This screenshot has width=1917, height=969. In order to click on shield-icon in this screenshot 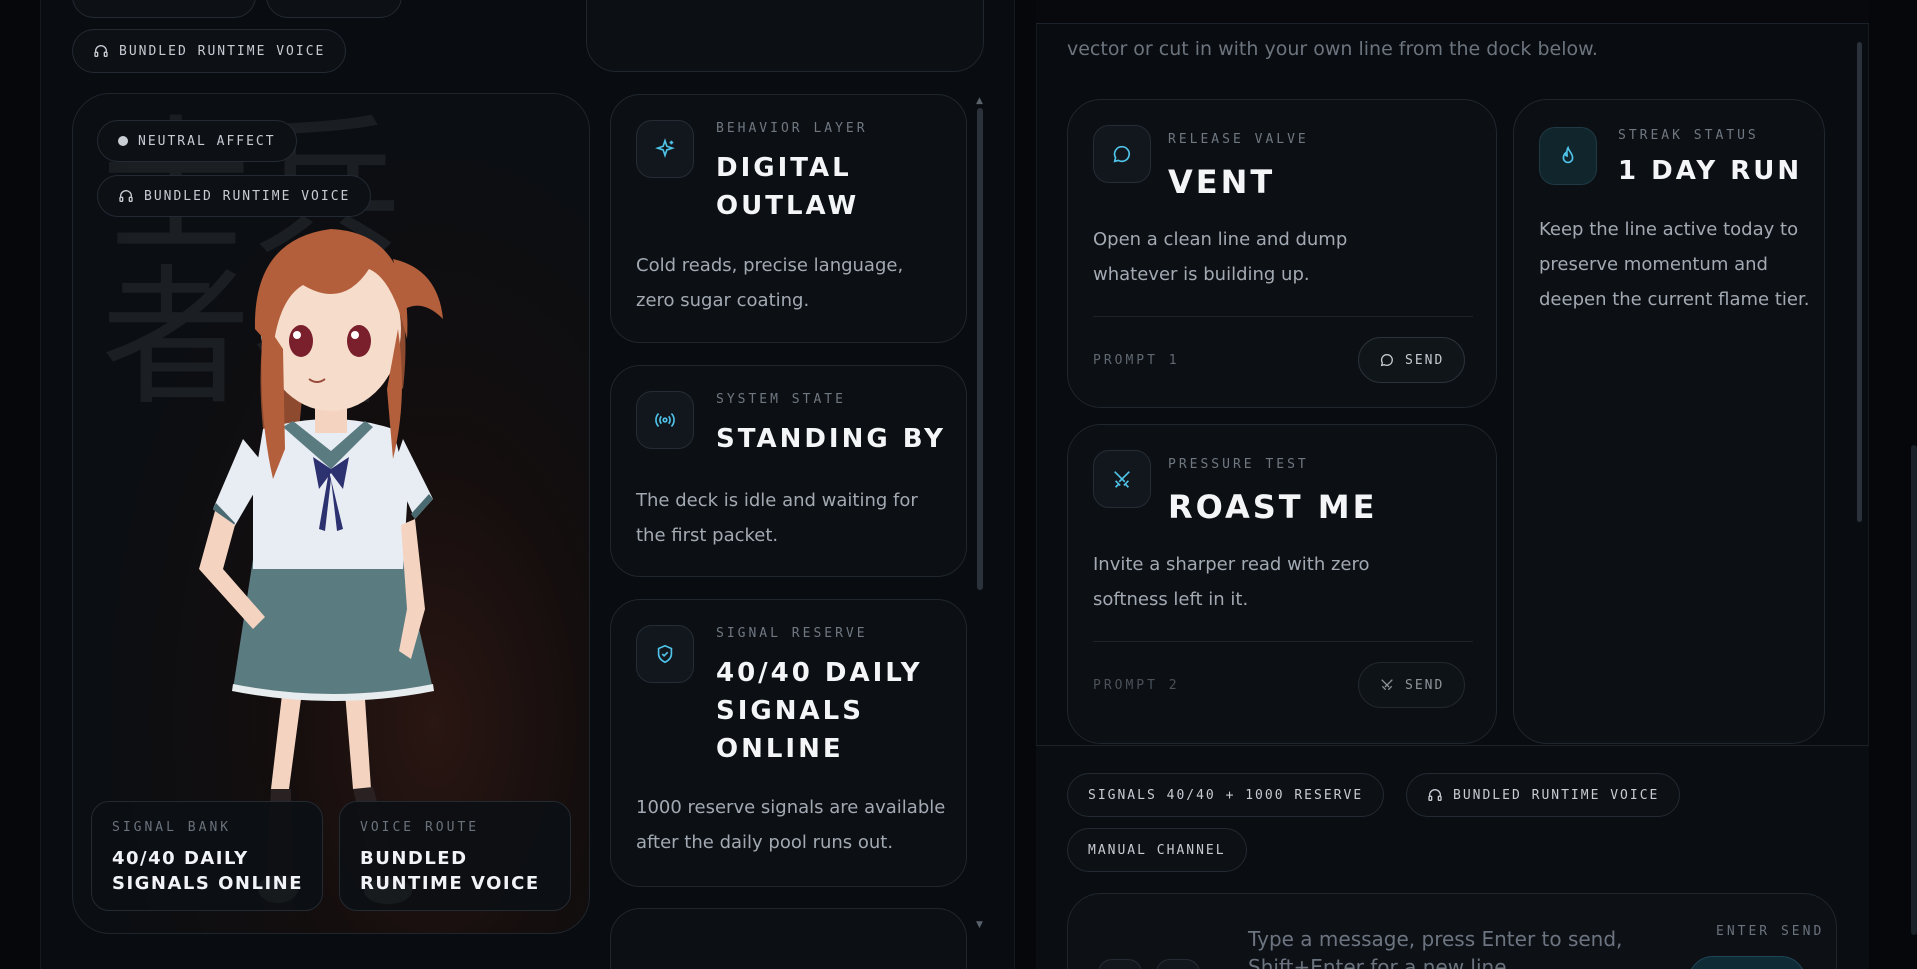, I will do `click(665, 654)`.